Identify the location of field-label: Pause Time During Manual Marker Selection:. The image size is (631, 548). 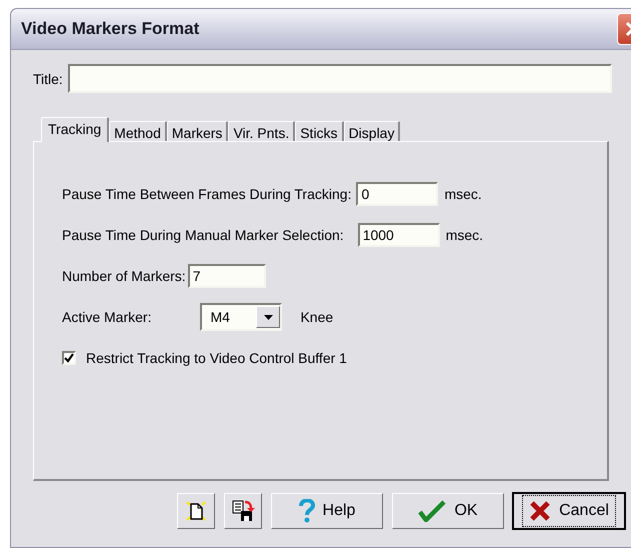
(203, 235).